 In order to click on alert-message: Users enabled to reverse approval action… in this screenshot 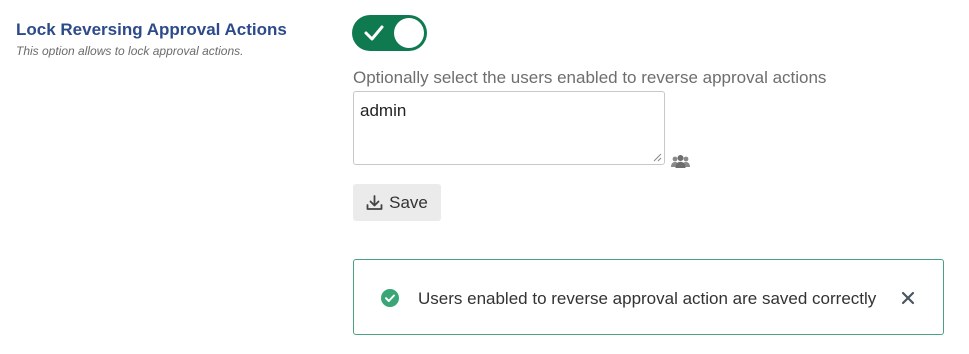, I will do `click(647, 298)`.